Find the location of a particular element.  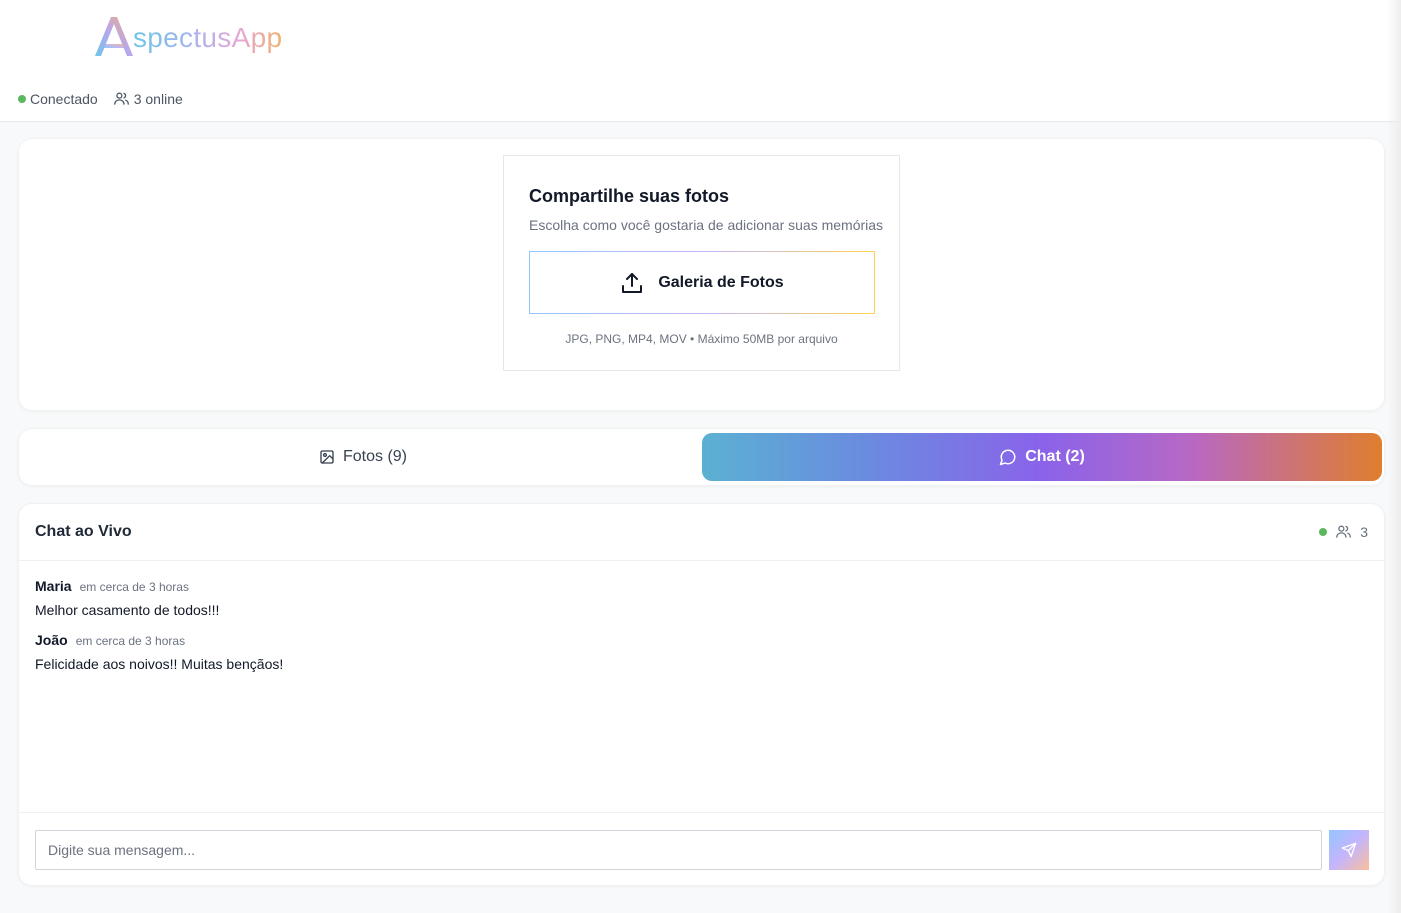

page-scroll-edge is located at coordinates (1394, 456).